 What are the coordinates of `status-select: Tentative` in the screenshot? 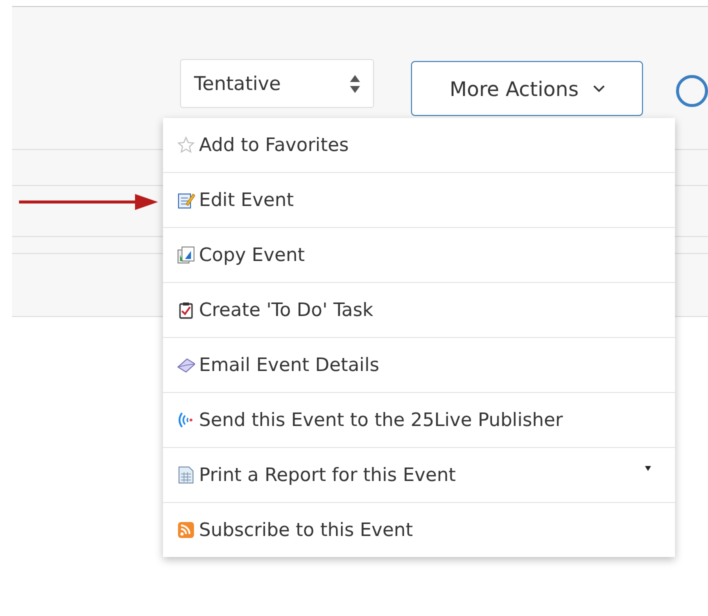 It's located at (277, 83).